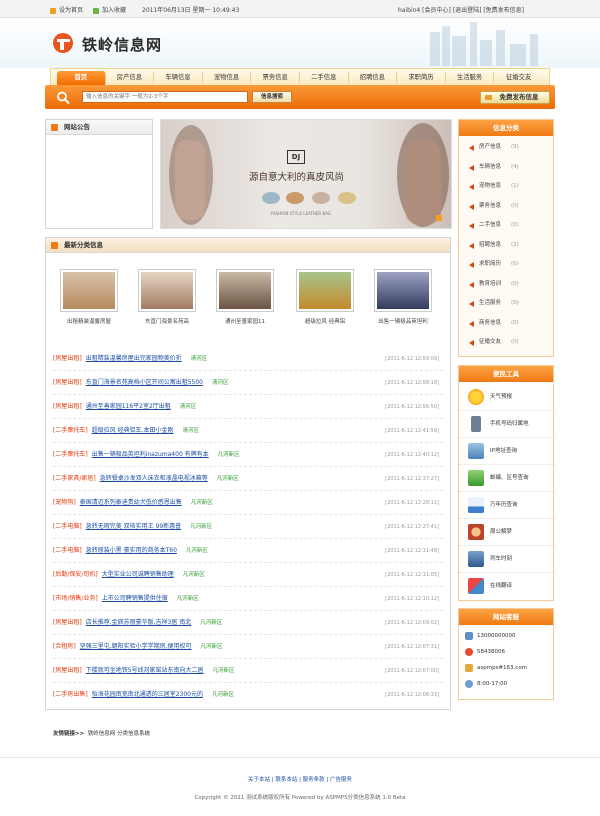 This screenshot has width=600, height=816. What do you see at coordinates (518, 77) in the screenshot?
I see `nav-item-dating: 征婚交友` at bounding box center [518, 77].